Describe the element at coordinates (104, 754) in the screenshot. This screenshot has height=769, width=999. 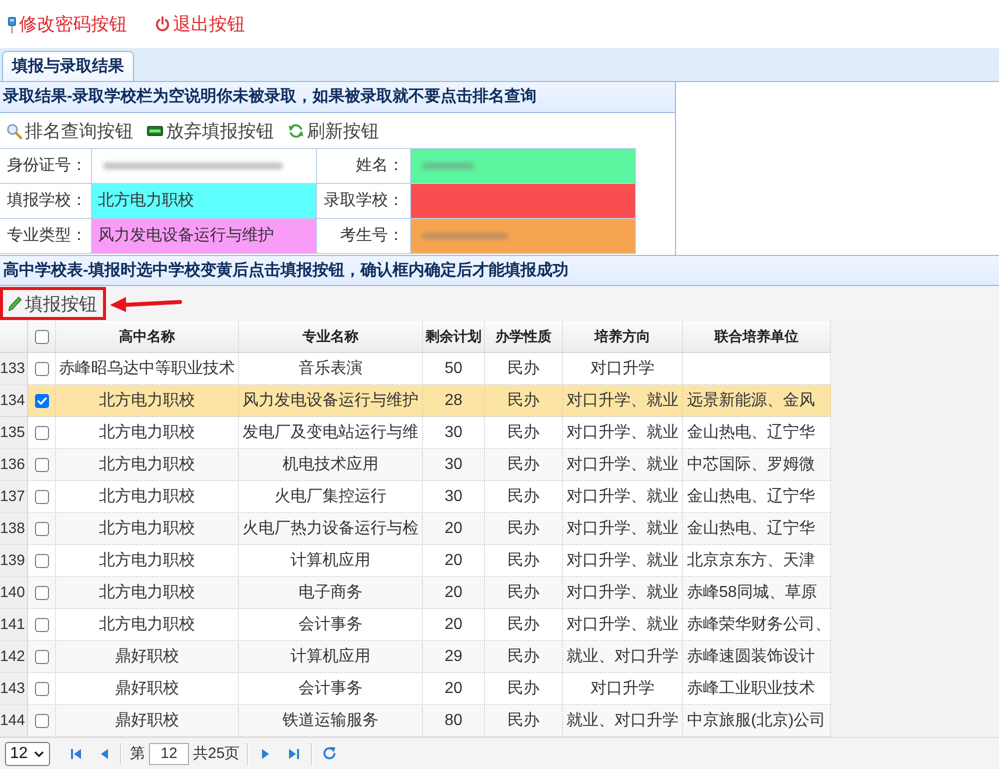
I see `prev-page-icon` at that location.